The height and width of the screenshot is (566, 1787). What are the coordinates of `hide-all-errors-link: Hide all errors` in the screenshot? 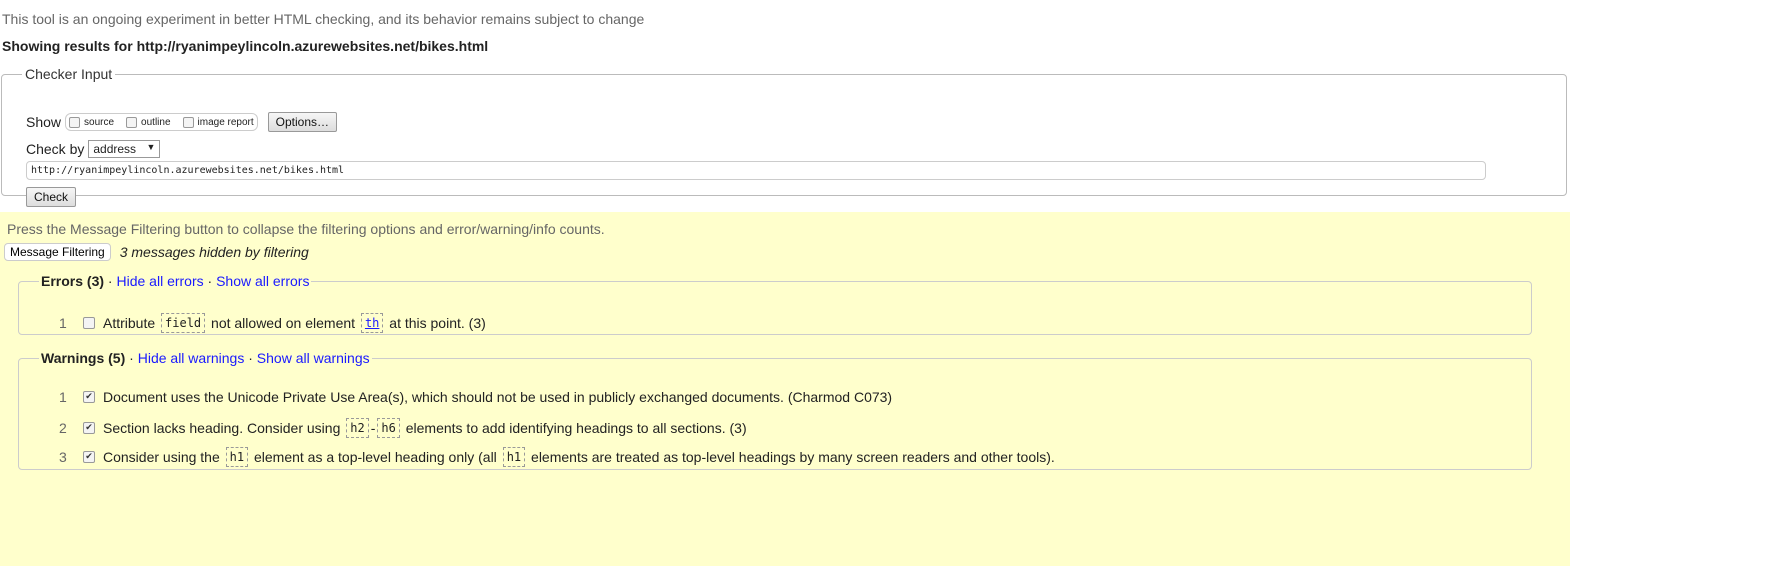 It's located at (159, 281).